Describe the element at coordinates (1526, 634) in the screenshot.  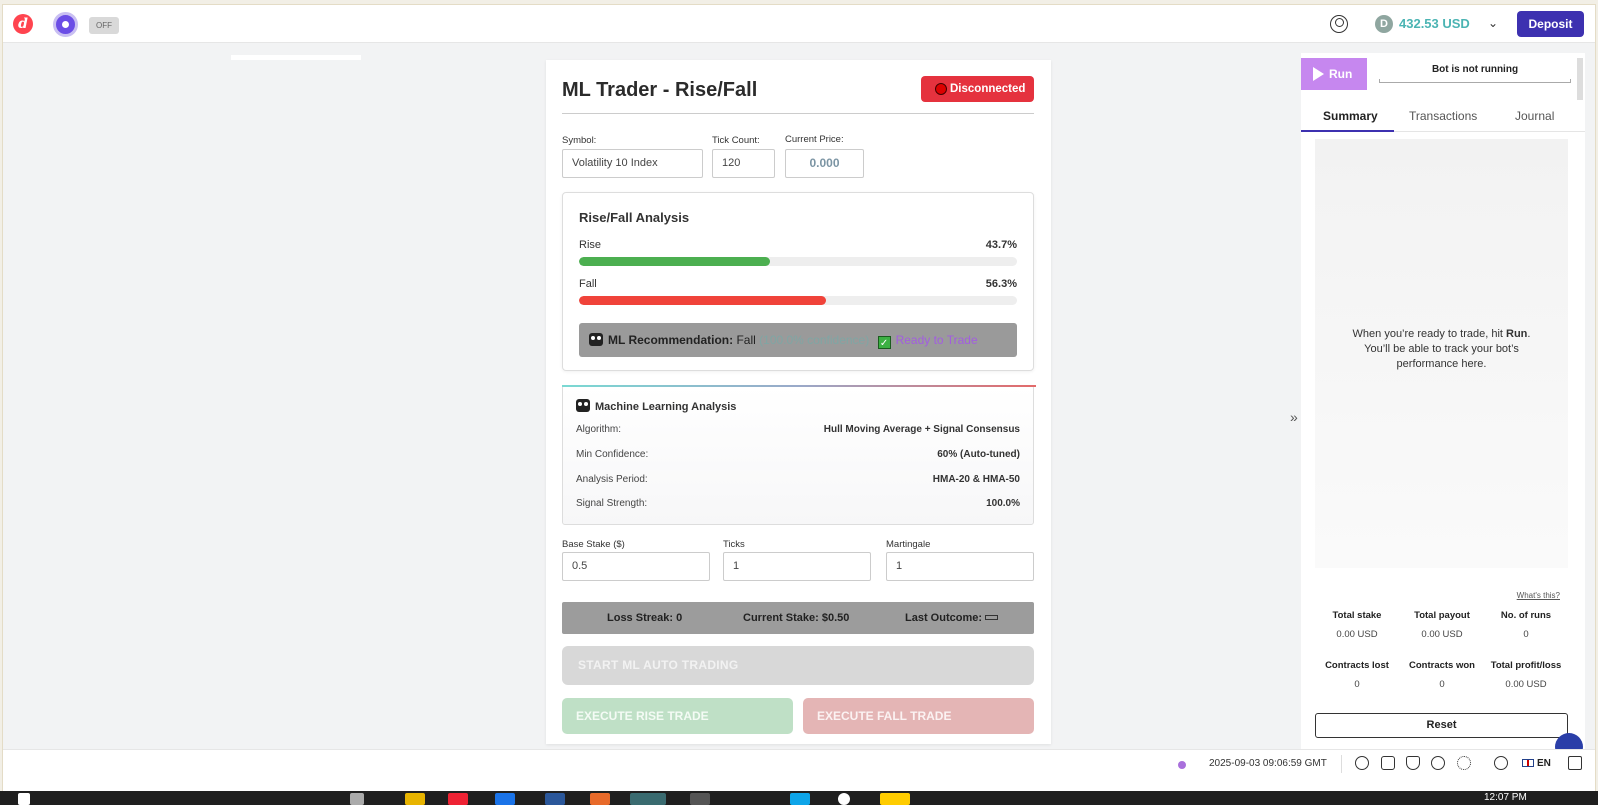
I see `no-of-runs-value: 0` at that location.